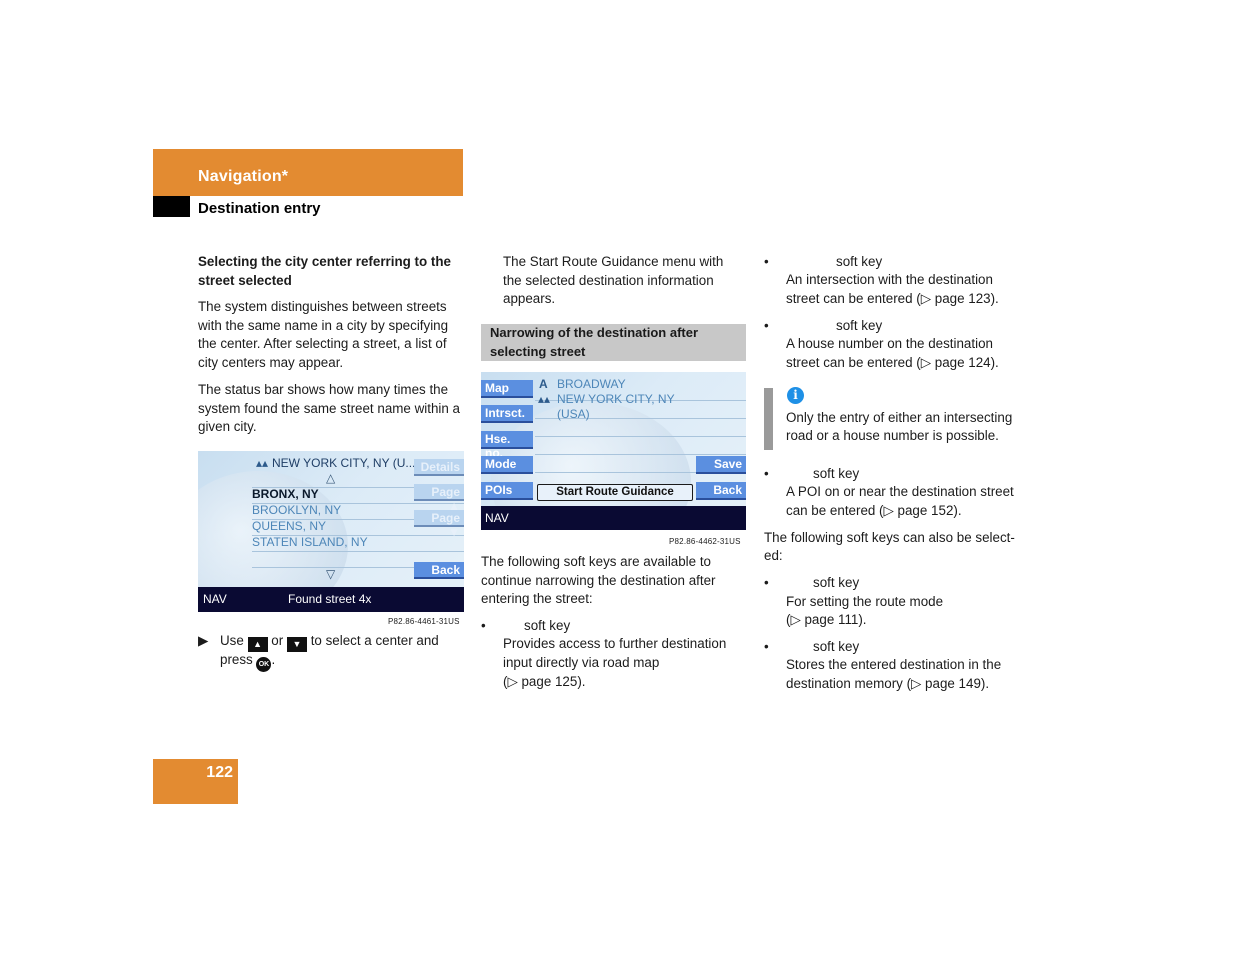 The width and height of the screenshot is (1235, 954). What do you see at coordinates (547, 625) in the screenshot?
I see `bullet-map-label: soft key` at bounding box center [547, 625].